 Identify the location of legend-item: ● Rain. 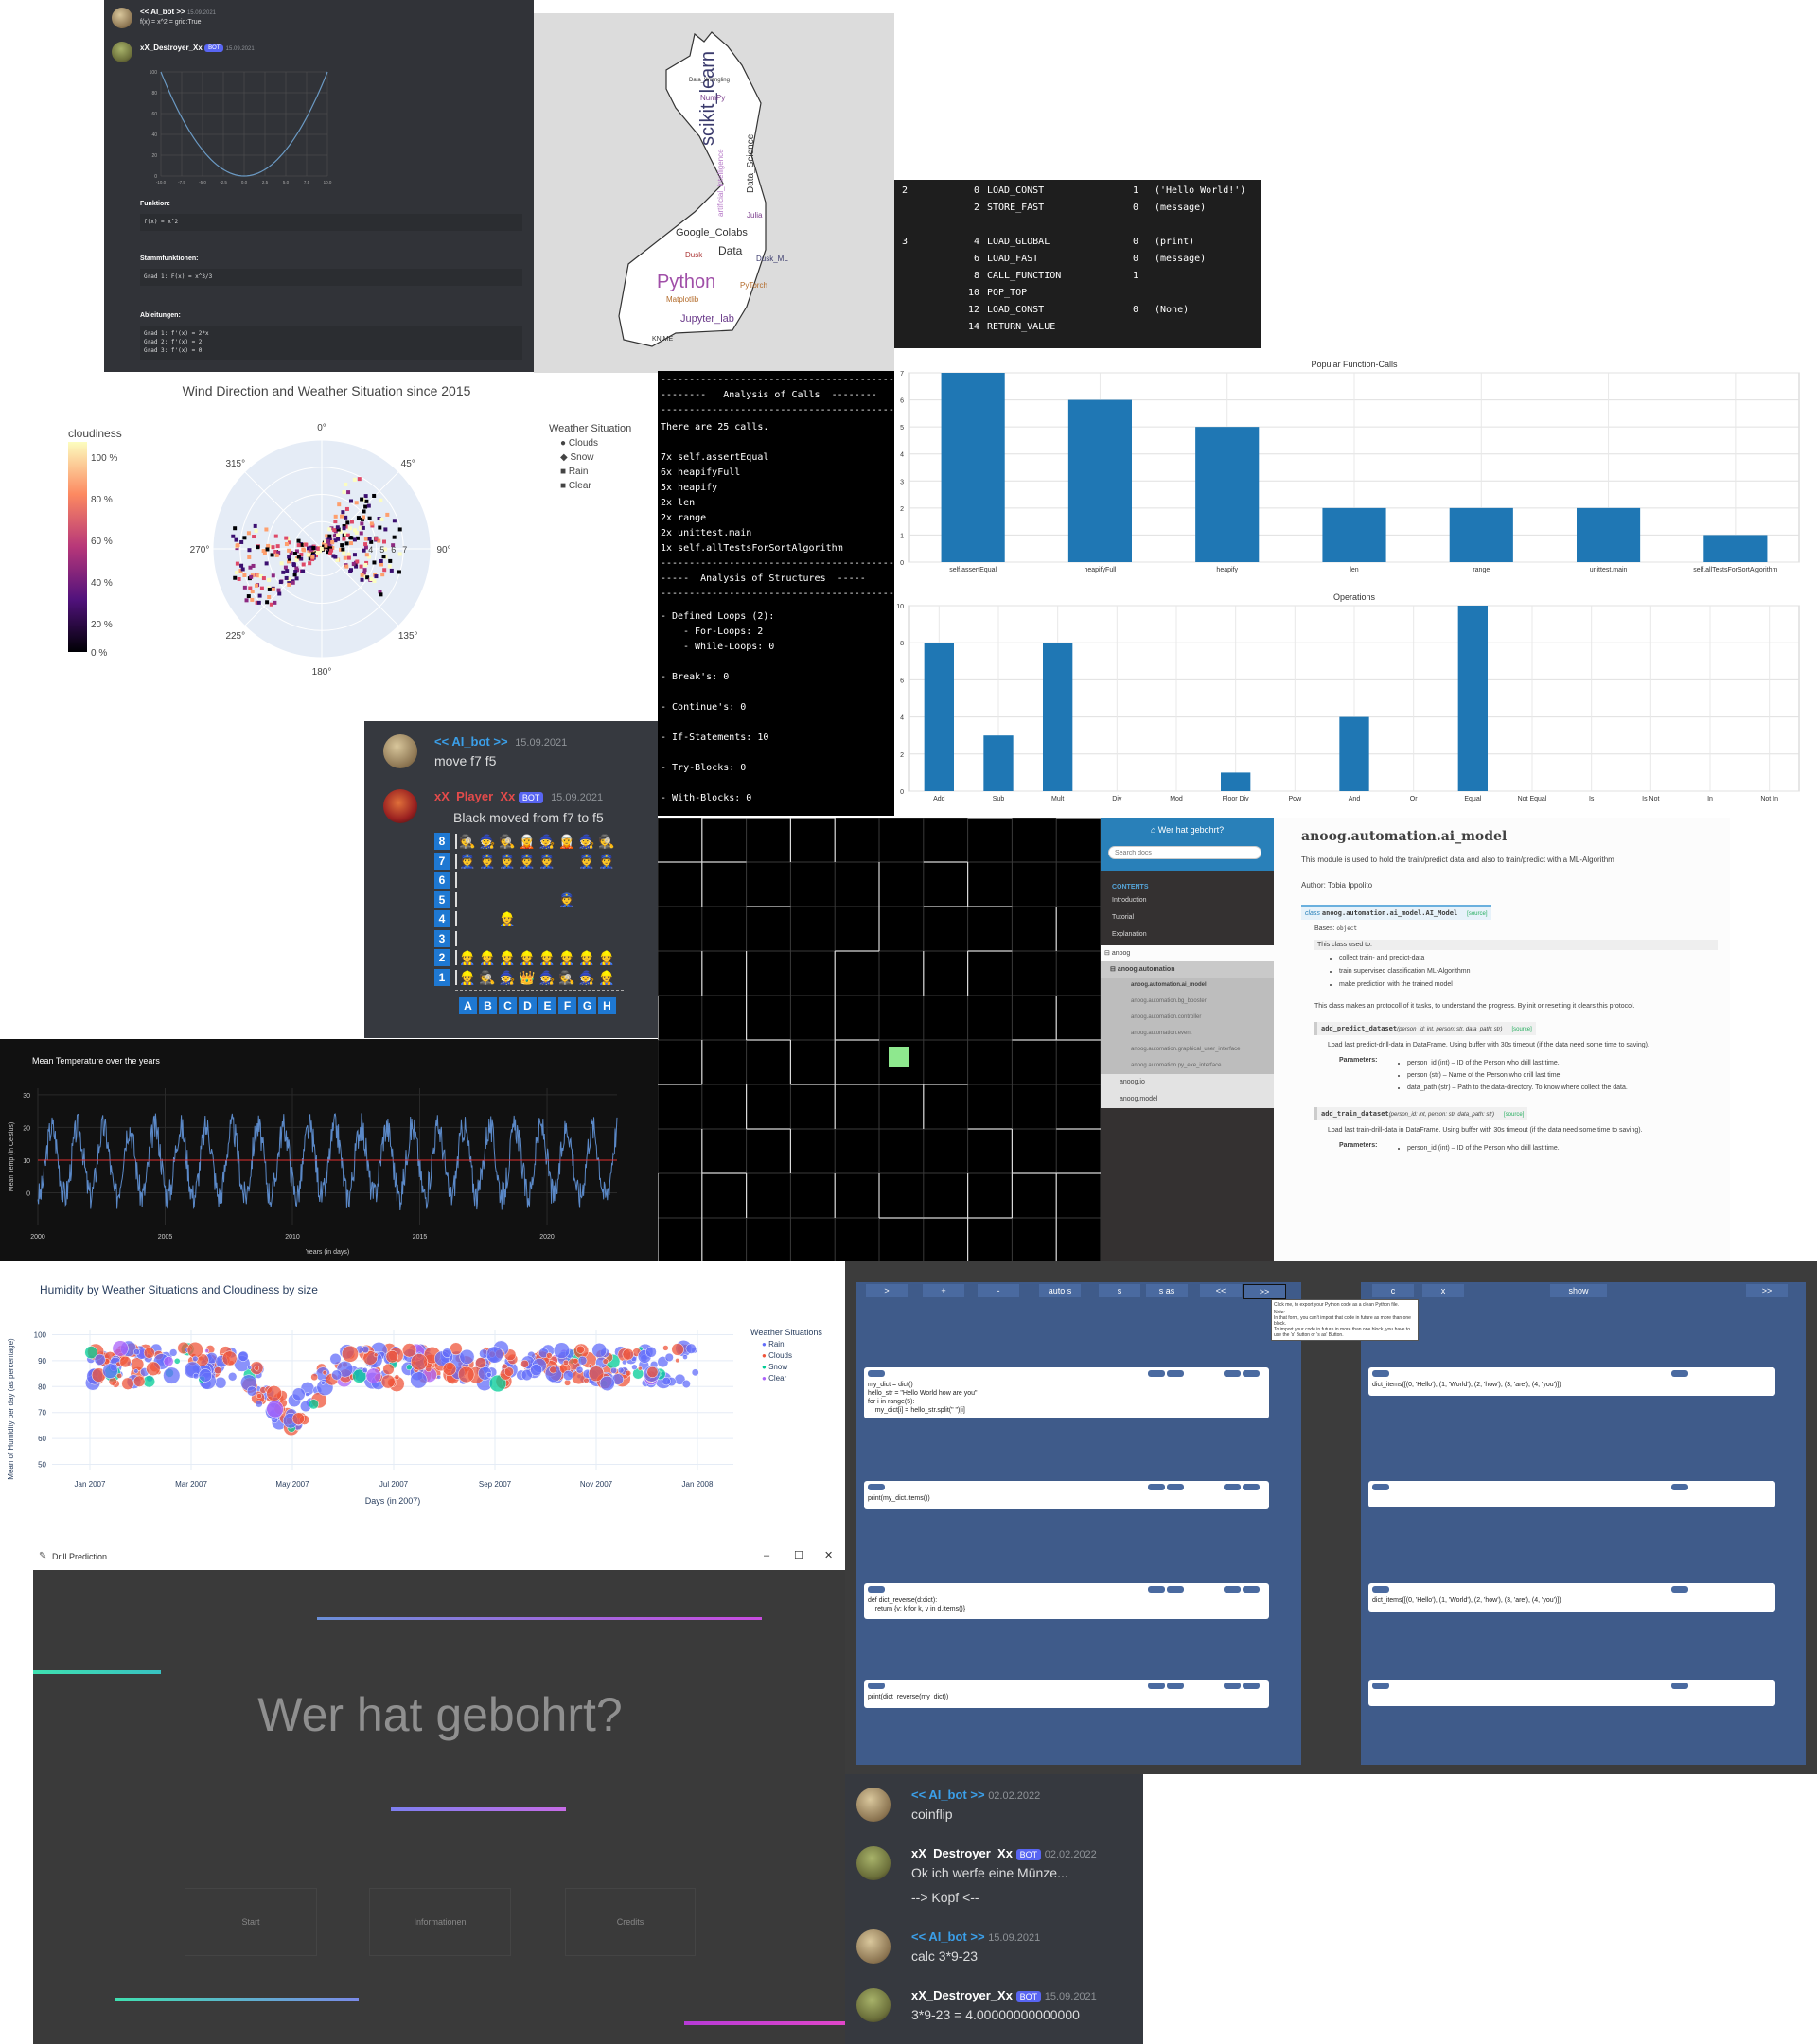
(792, 1344).